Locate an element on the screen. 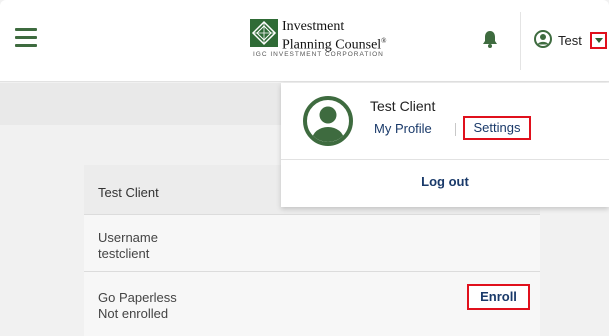 The width and height of the screenshot is (609, 336). logout-link: Log out is located at coordinates (445, 181).